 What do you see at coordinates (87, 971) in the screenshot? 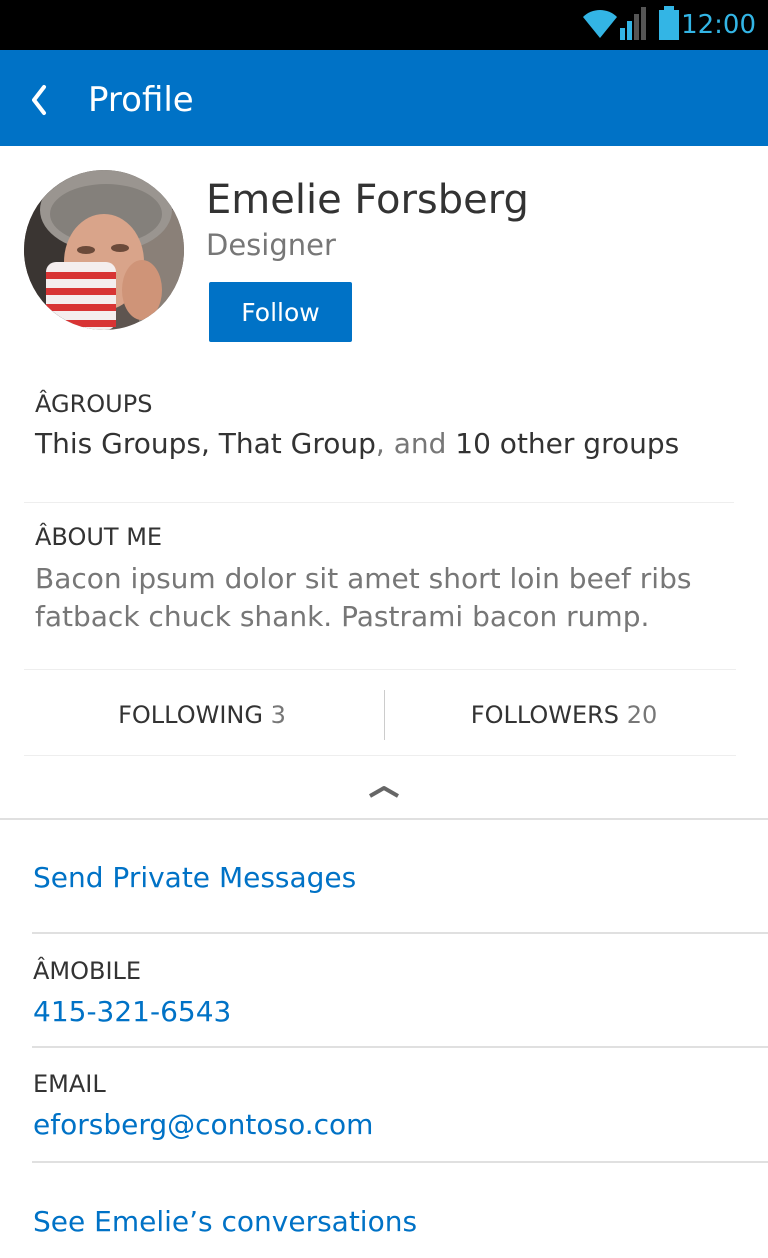
I see `mobile-label: ÂMOBILE` at bounding box center [87, 971].